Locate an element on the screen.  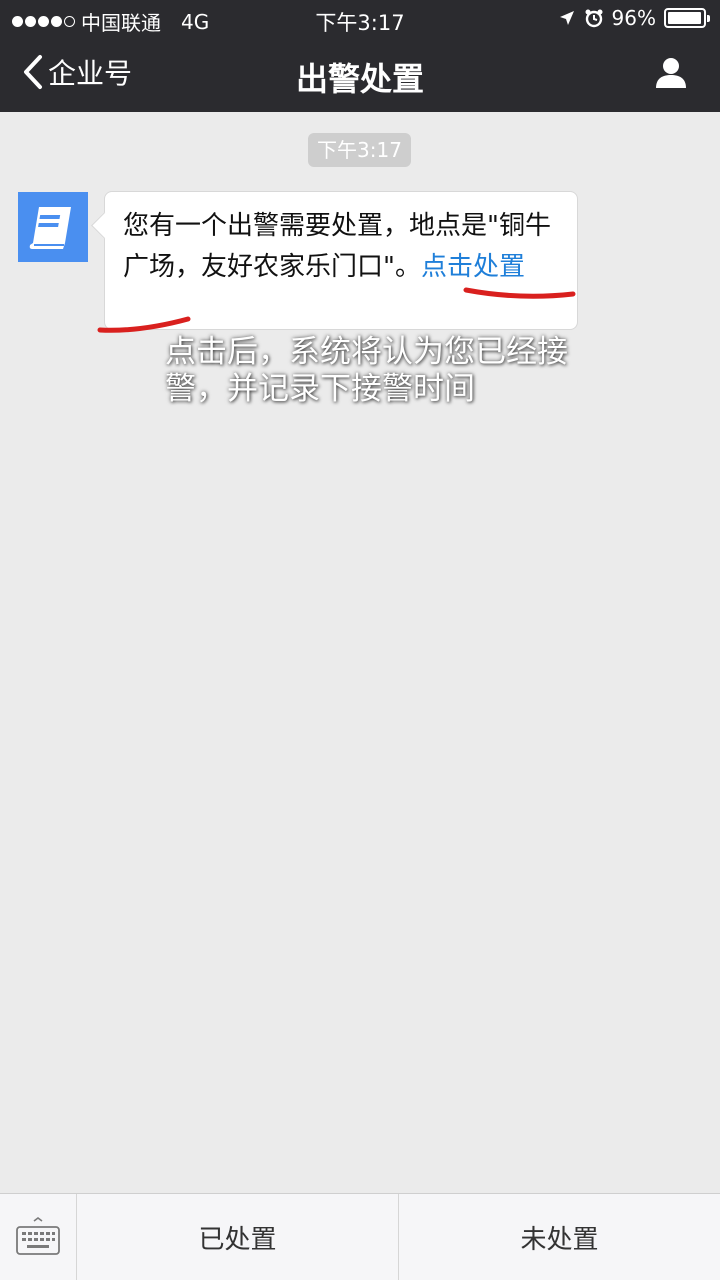
profile-button is located at coordinates (671, 75).